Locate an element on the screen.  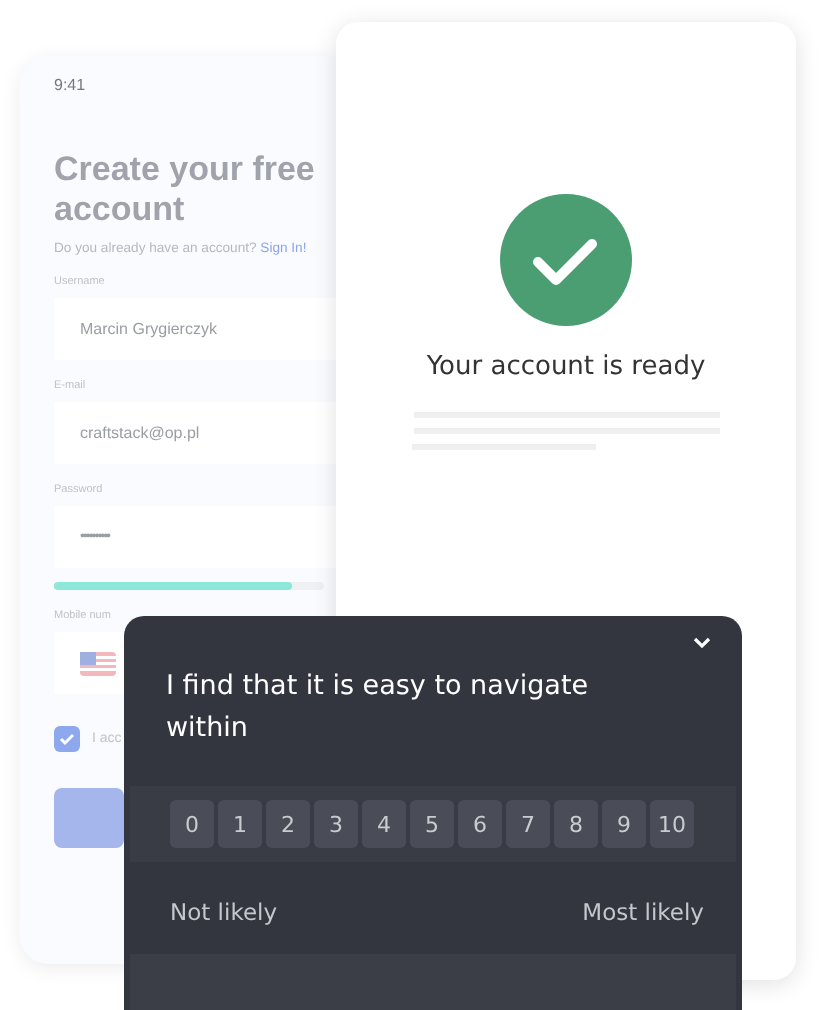
form-title: Create your free account is located at coordinates (185, 190).